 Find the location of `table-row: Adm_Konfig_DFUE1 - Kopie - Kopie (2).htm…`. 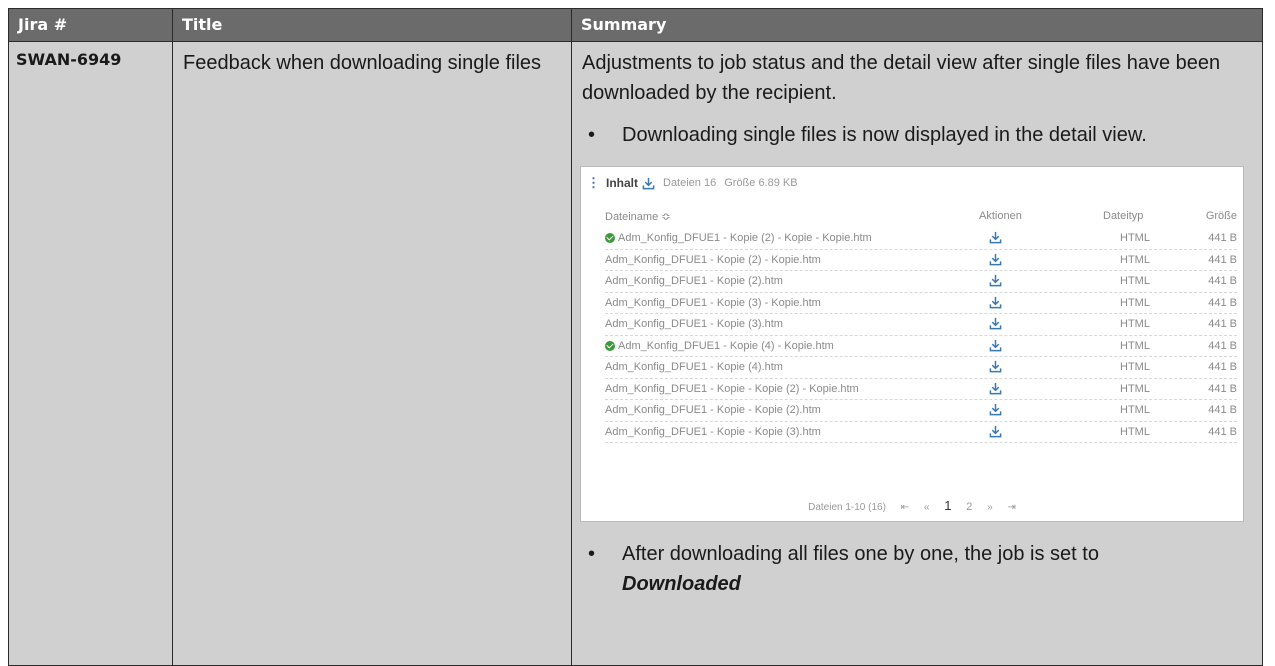

table-row: Adm_Konfig_DFUE1 - Kopie - Kopie (2).htm… is located at coordinates (921, 411).